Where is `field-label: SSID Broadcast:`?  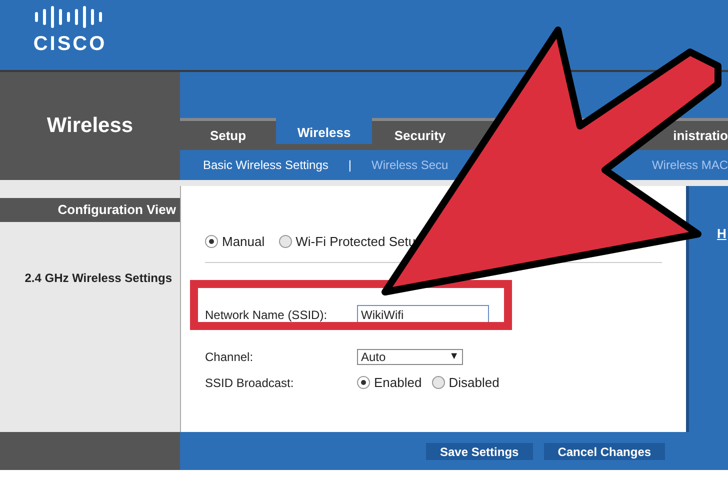
field-label: SSID Broadcast: is located at coordinates (250, 383).